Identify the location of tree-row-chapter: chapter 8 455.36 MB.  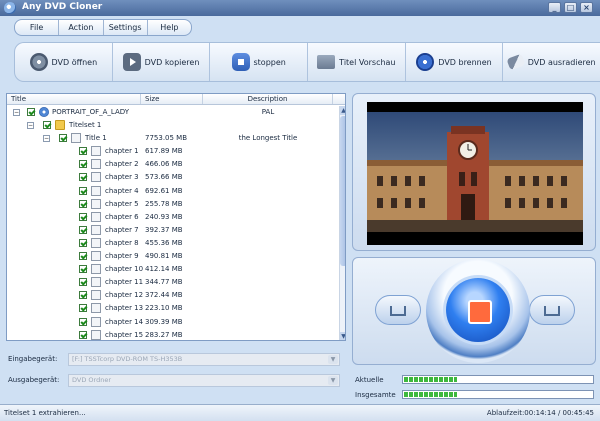
(173, 243).